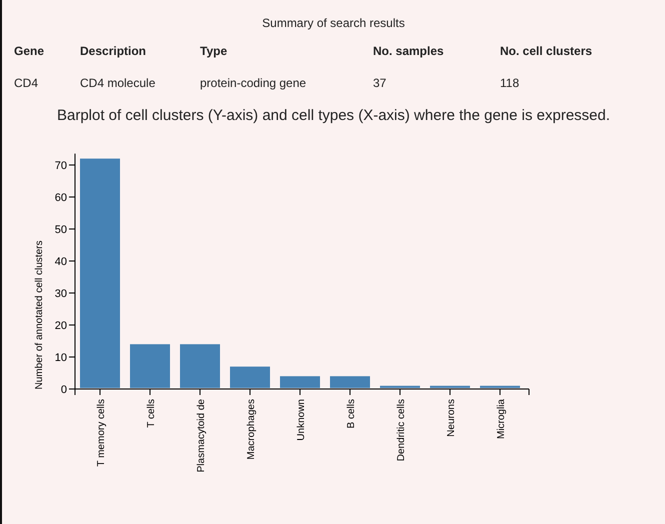  What do you see at coordinates (214, 51) in the screenshot?
I see `column-header: Type` at bounding box center [214, 51].